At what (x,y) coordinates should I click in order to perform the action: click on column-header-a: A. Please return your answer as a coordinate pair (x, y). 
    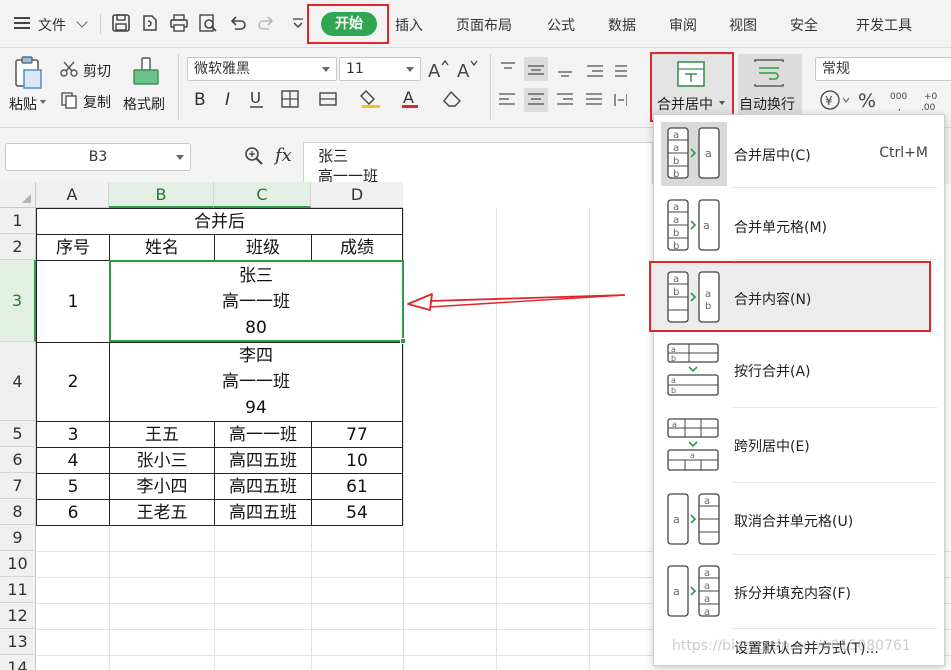
    Looking at the image, I should click on (72, 195).